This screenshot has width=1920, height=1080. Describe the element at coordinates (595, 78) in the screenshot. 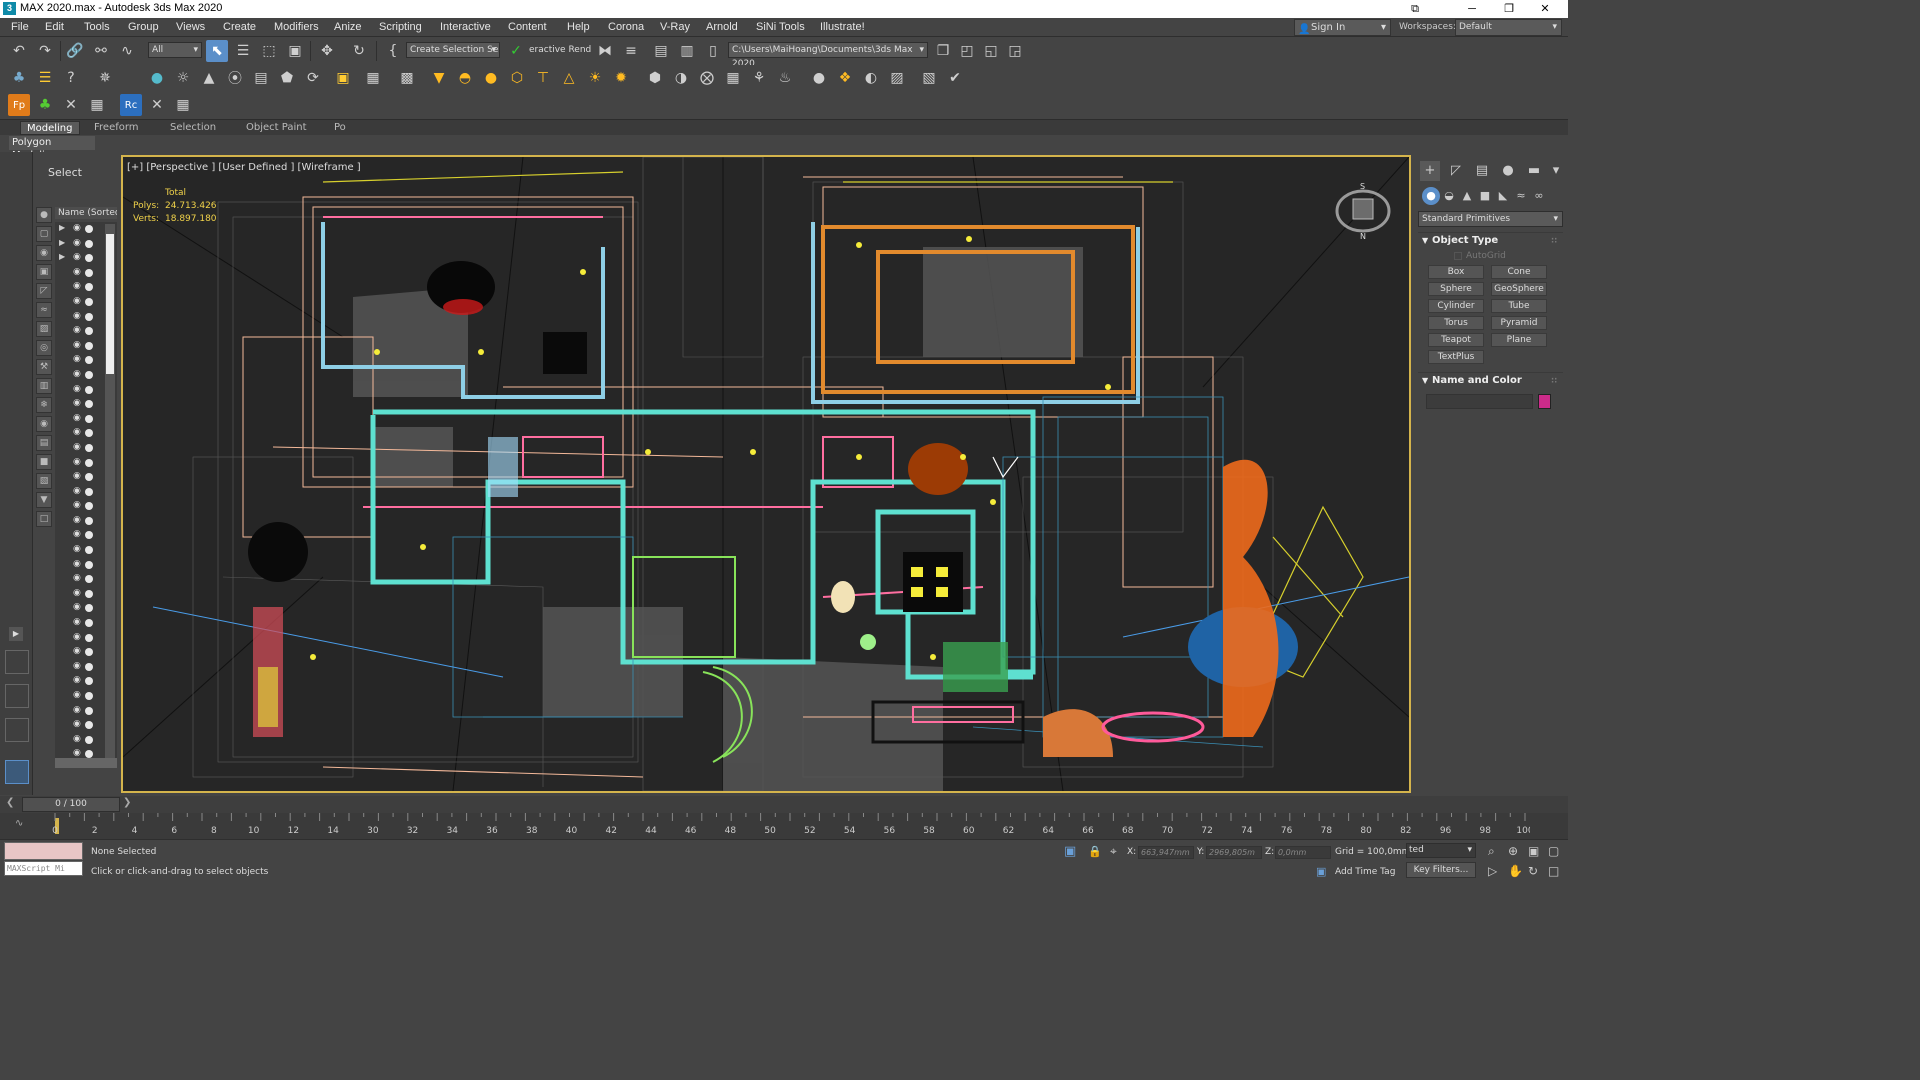

I see `vray-sun-icon: ☀` at that location.